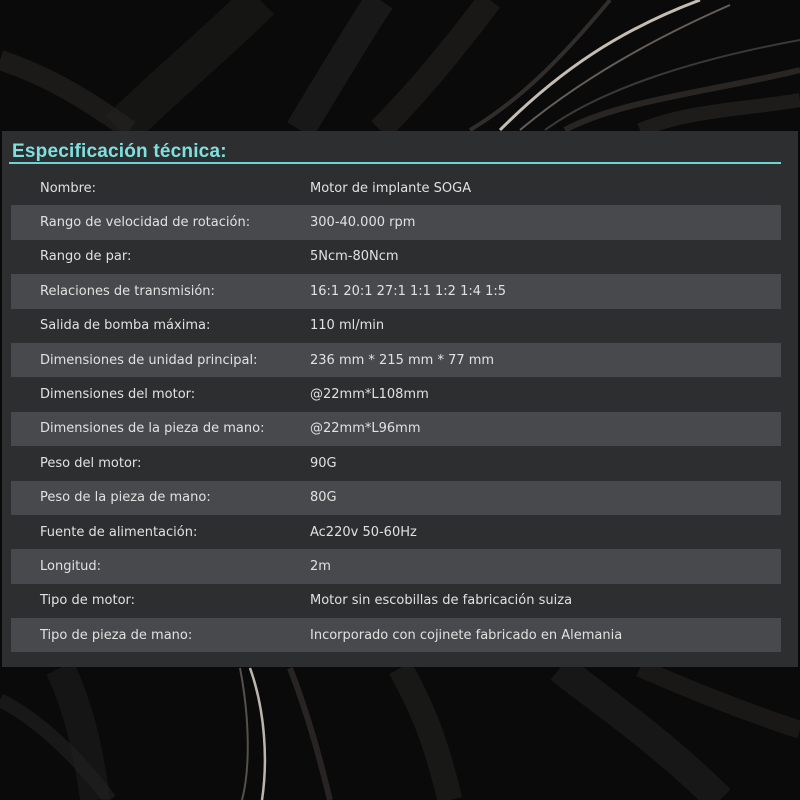  Describe the element at coordinates (369, 395) in the screenshot. I see `spec-value: @22mm*L108mm` at that location.